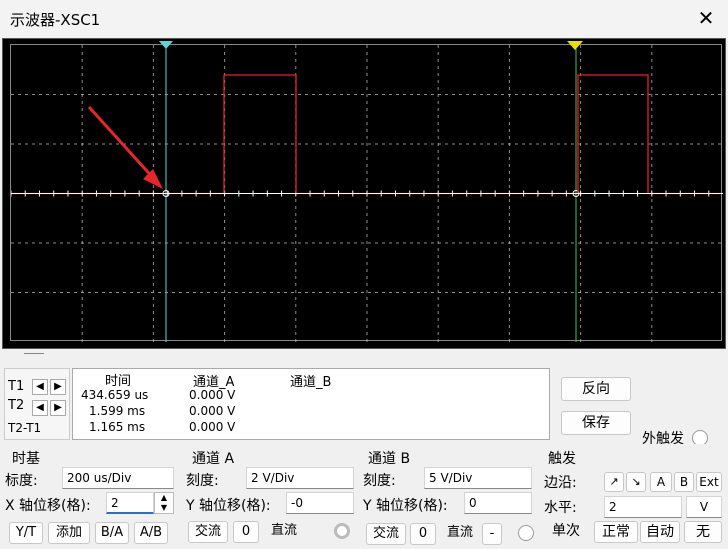 This screenshot has height=549, width=728. I want to click on t2-right-arrow-icon: ▶, so click(58, 408).